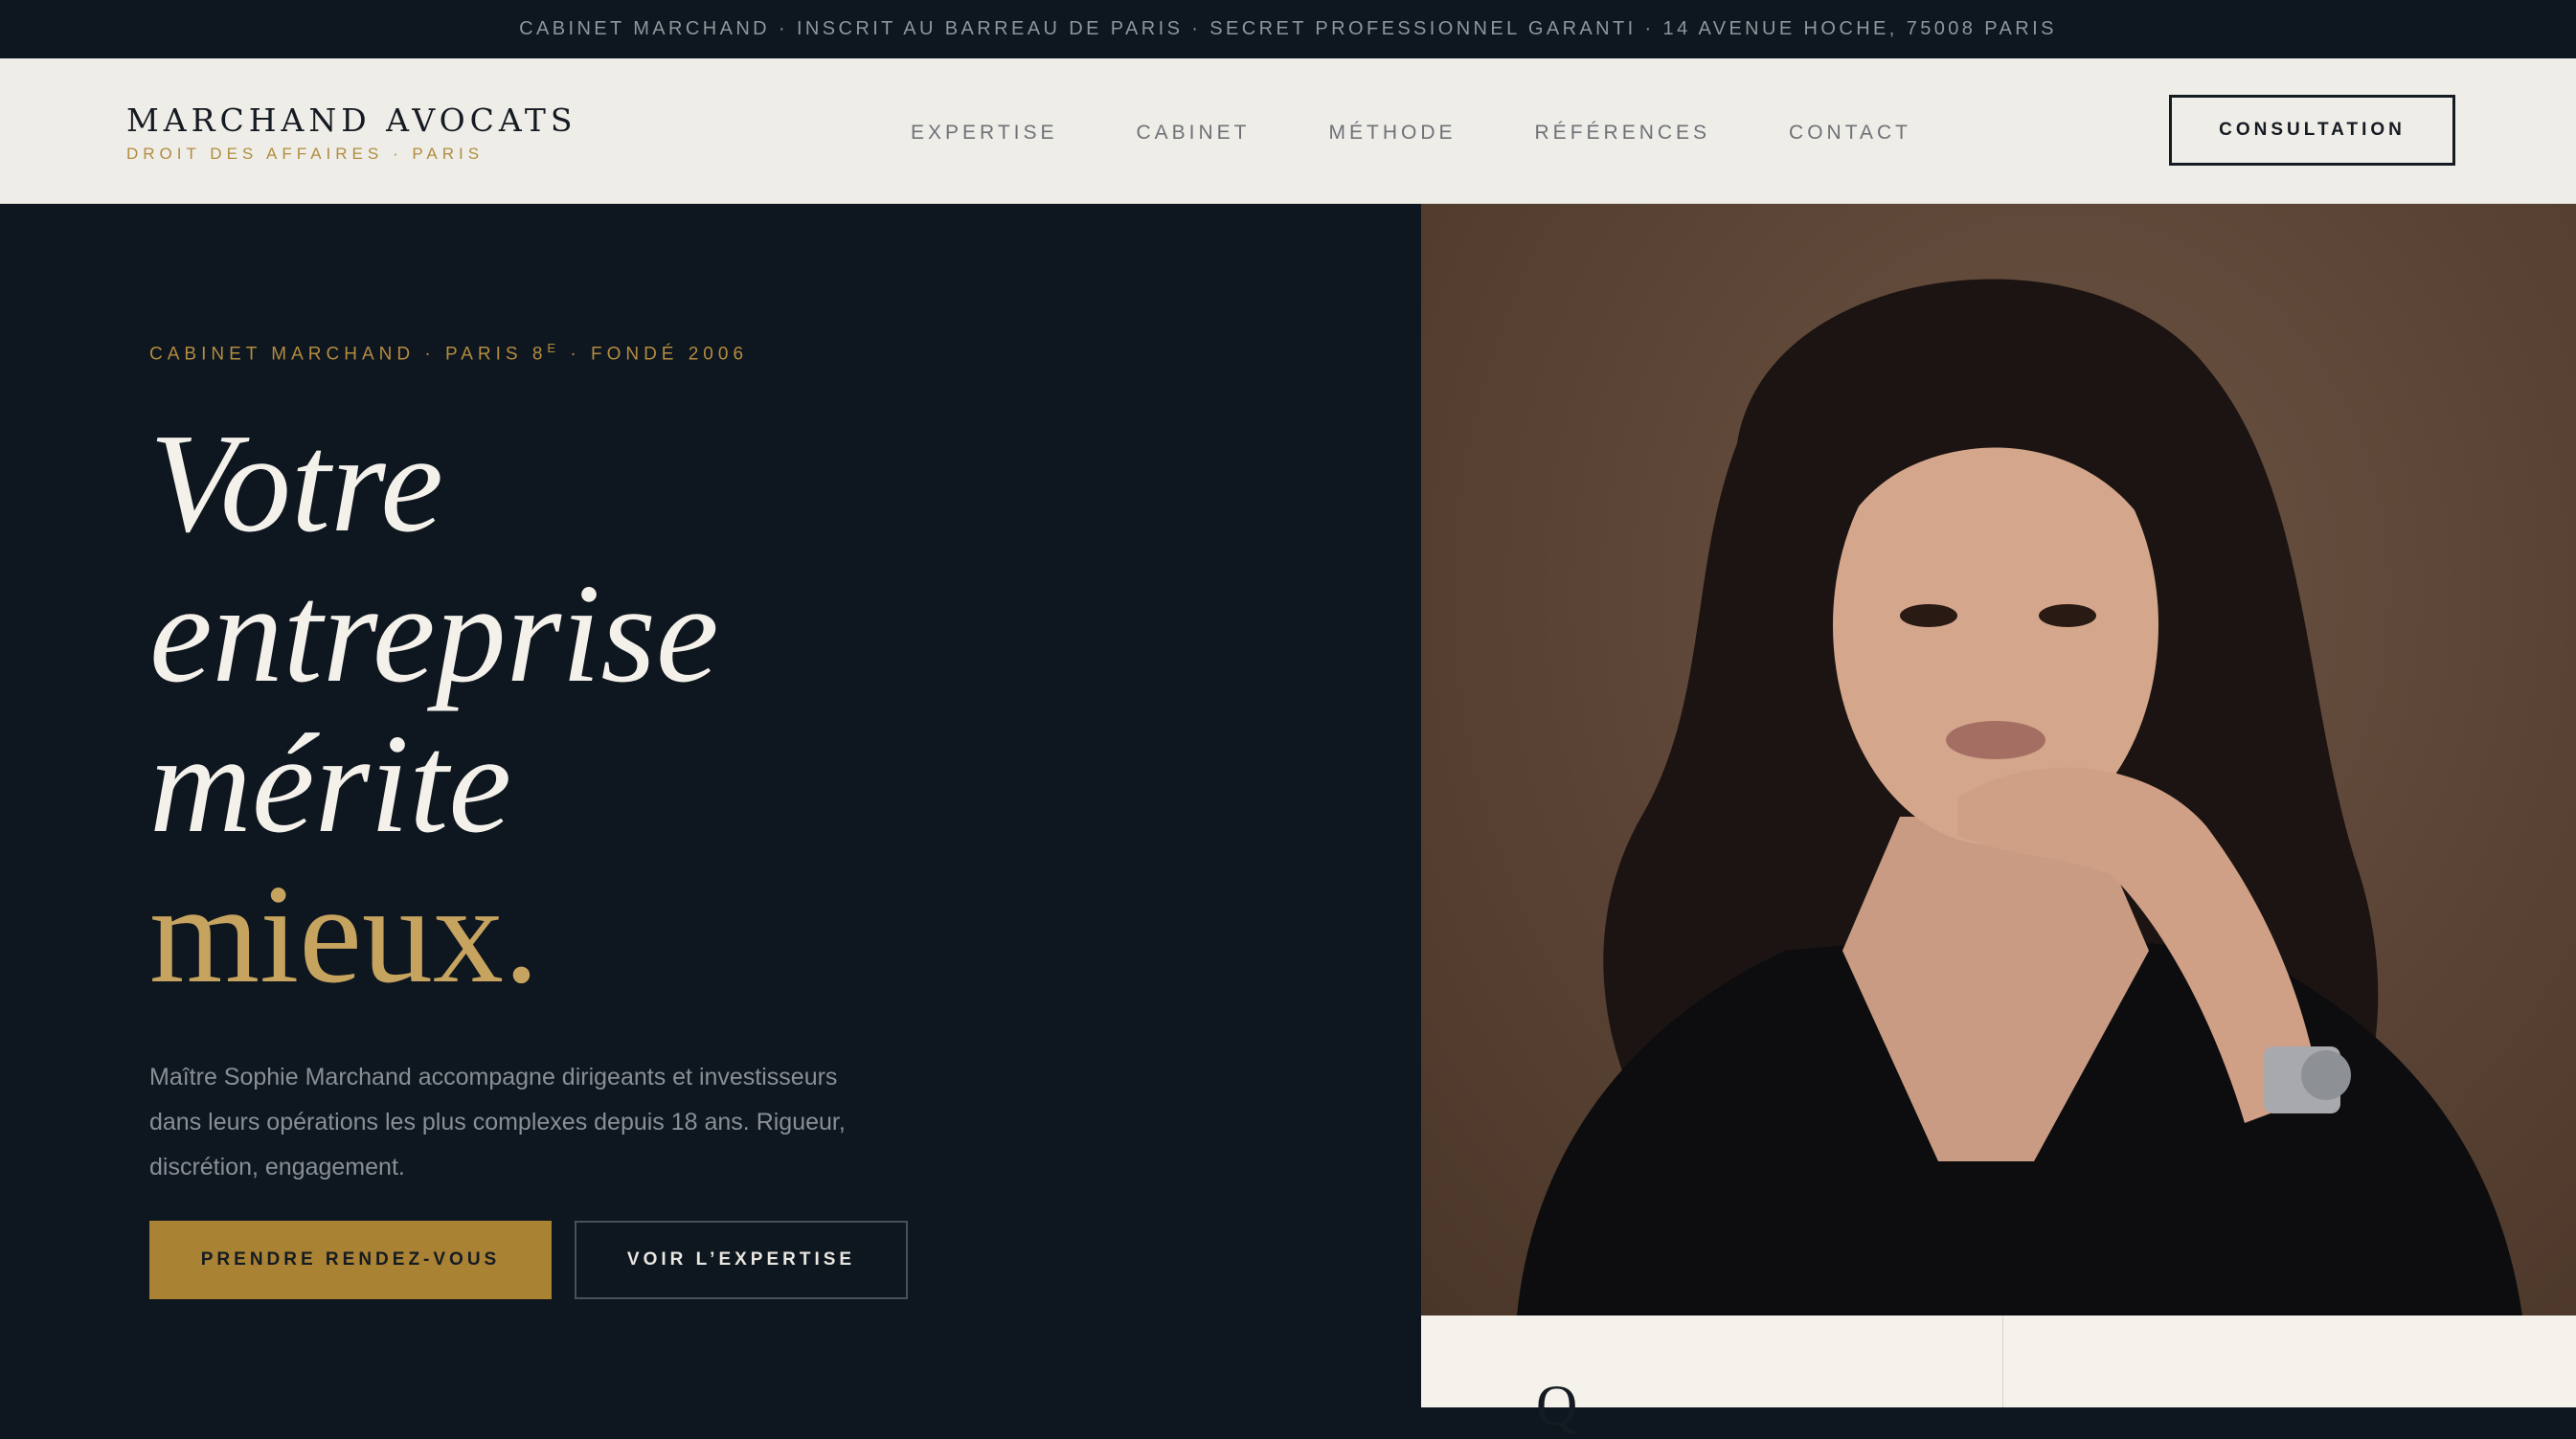 Image resolution: width=2576 pixels, height=1439 pixels. I want to click on nav-item-cabinet: CABINET, so click(1194, 133).